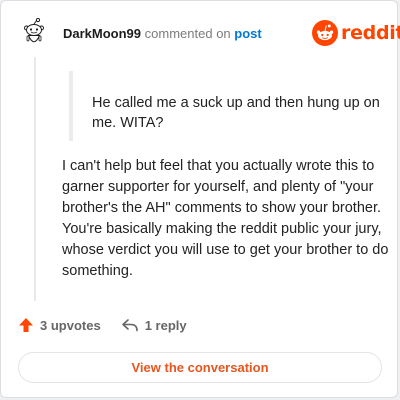  Describe the element at coordinates (325, 33) in the screenshot. I see `reddit-logo-icon` at that location.